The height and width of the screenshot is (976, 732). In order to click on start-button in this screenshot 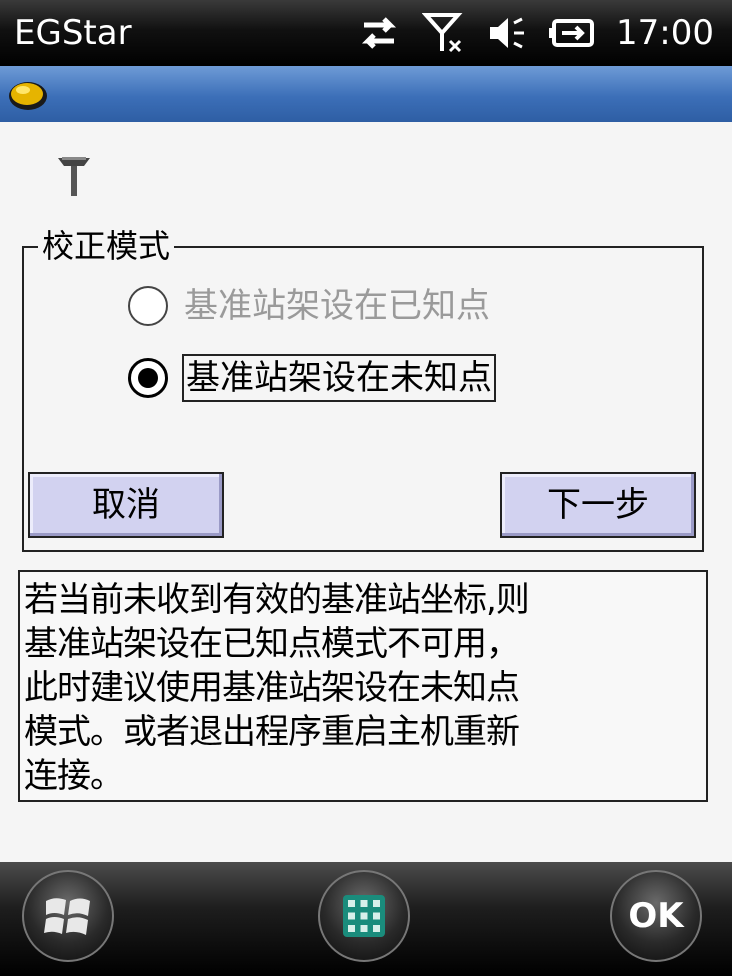, I will do `click(68, 916)`.